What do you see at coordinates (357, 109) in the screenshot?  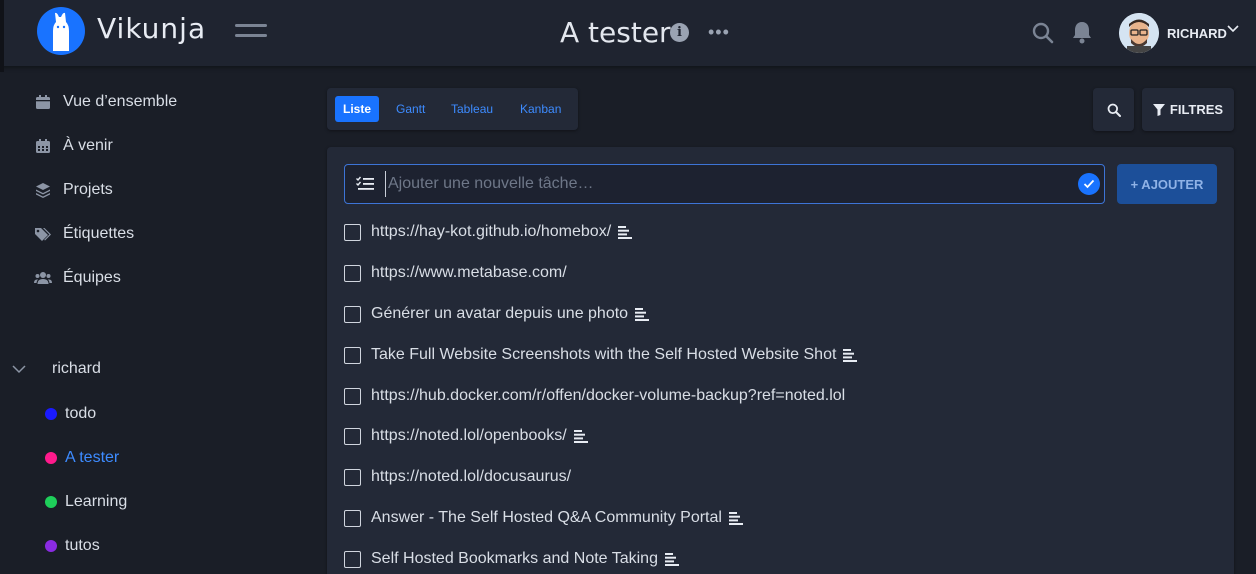 I see `tab-list: Liste` at bounding box center [357, 109].